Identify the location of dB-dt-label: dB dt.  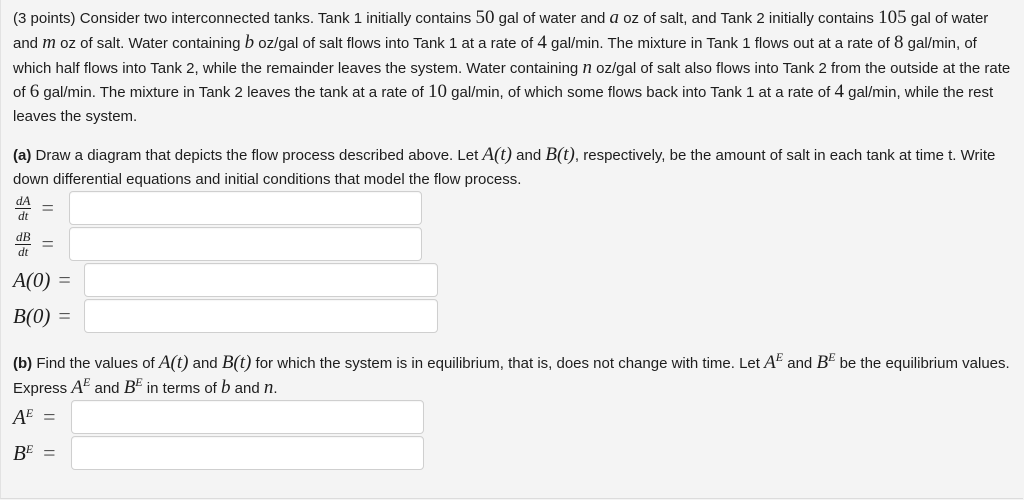
(23, 243).